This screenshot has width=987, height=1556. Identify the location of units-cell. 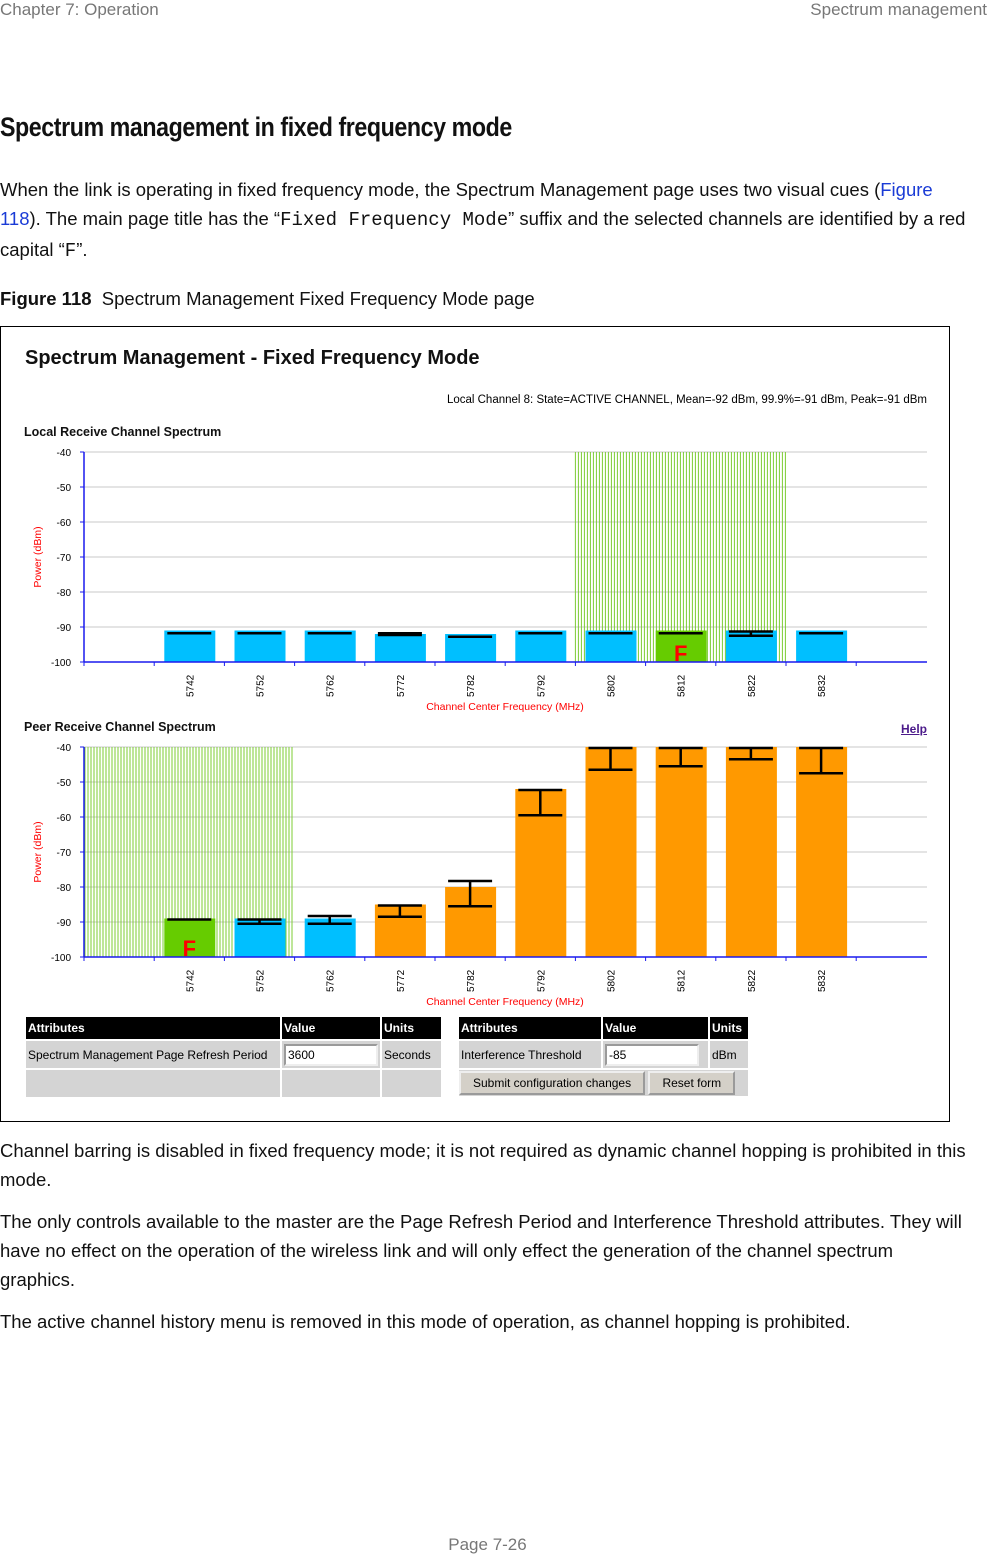
(411, 1083).